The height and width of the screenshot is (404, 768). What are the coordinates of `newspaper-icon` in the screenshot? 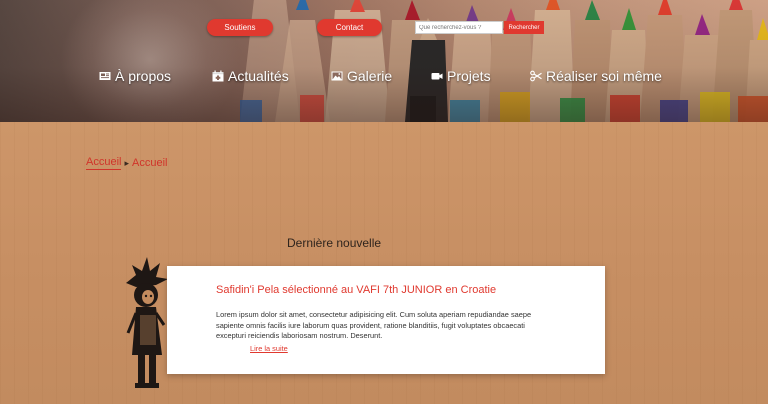 It's located at (105, 76).